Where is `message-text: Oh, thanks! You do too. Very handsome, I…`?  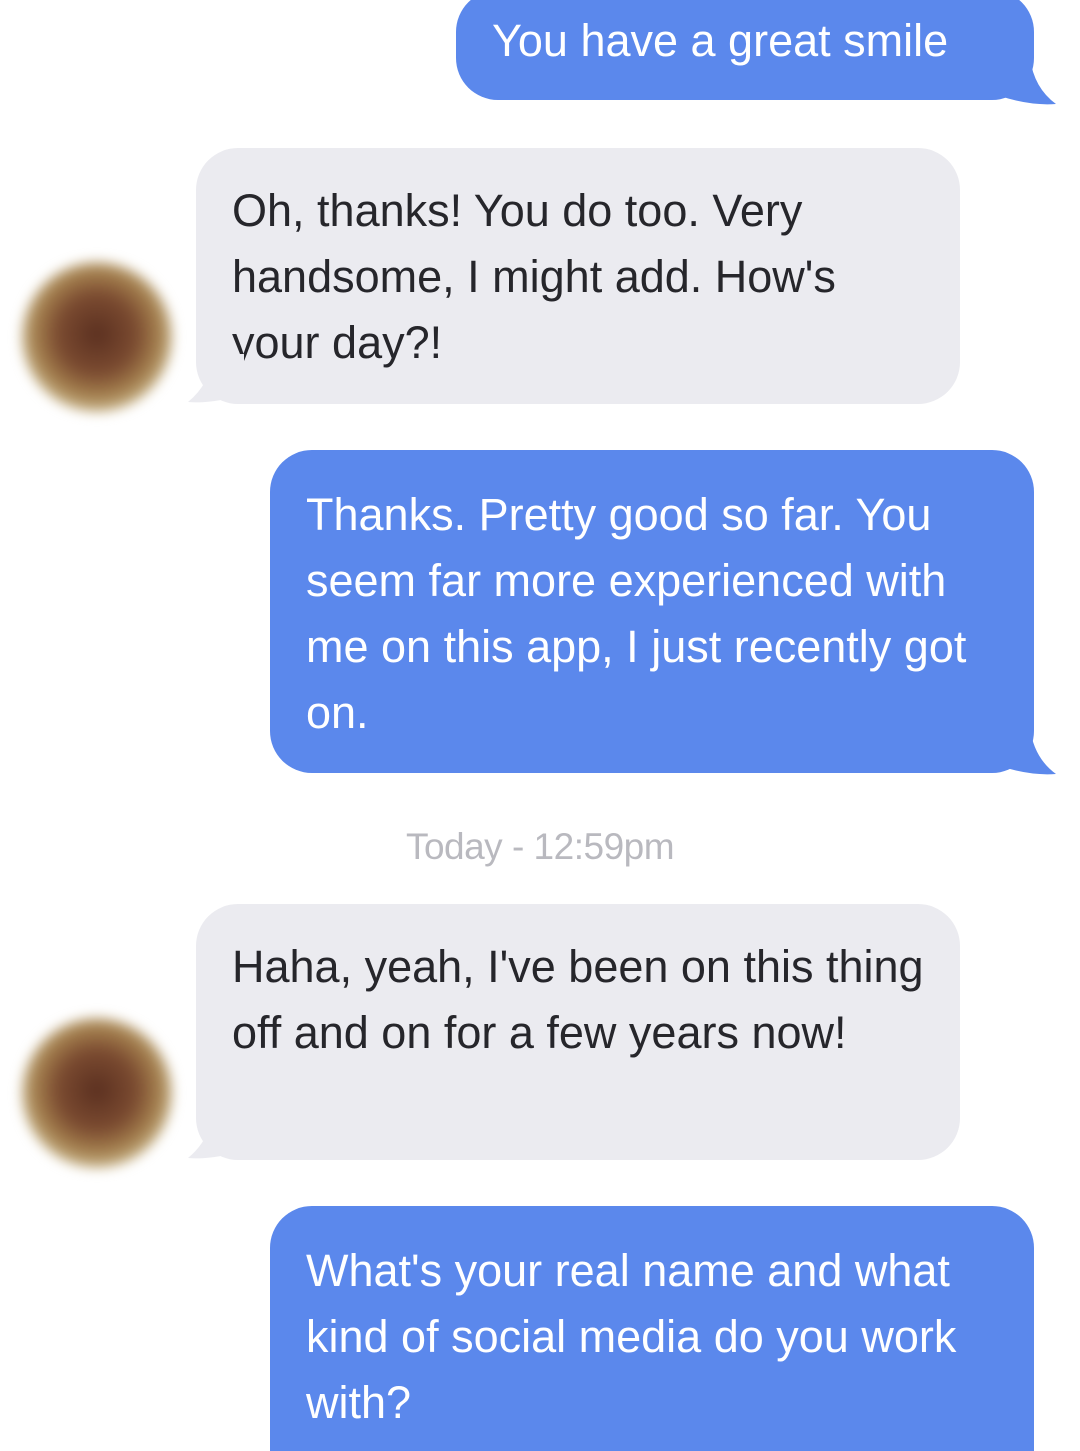
message-text: Oh, thanks! You do too. Very handsome, I… is located at coordinates (534, 276).